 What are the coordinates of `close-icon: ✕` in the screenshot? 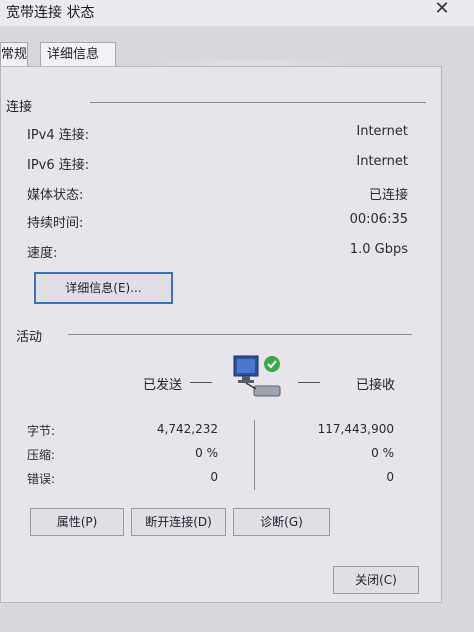 It's located at (442, 11).